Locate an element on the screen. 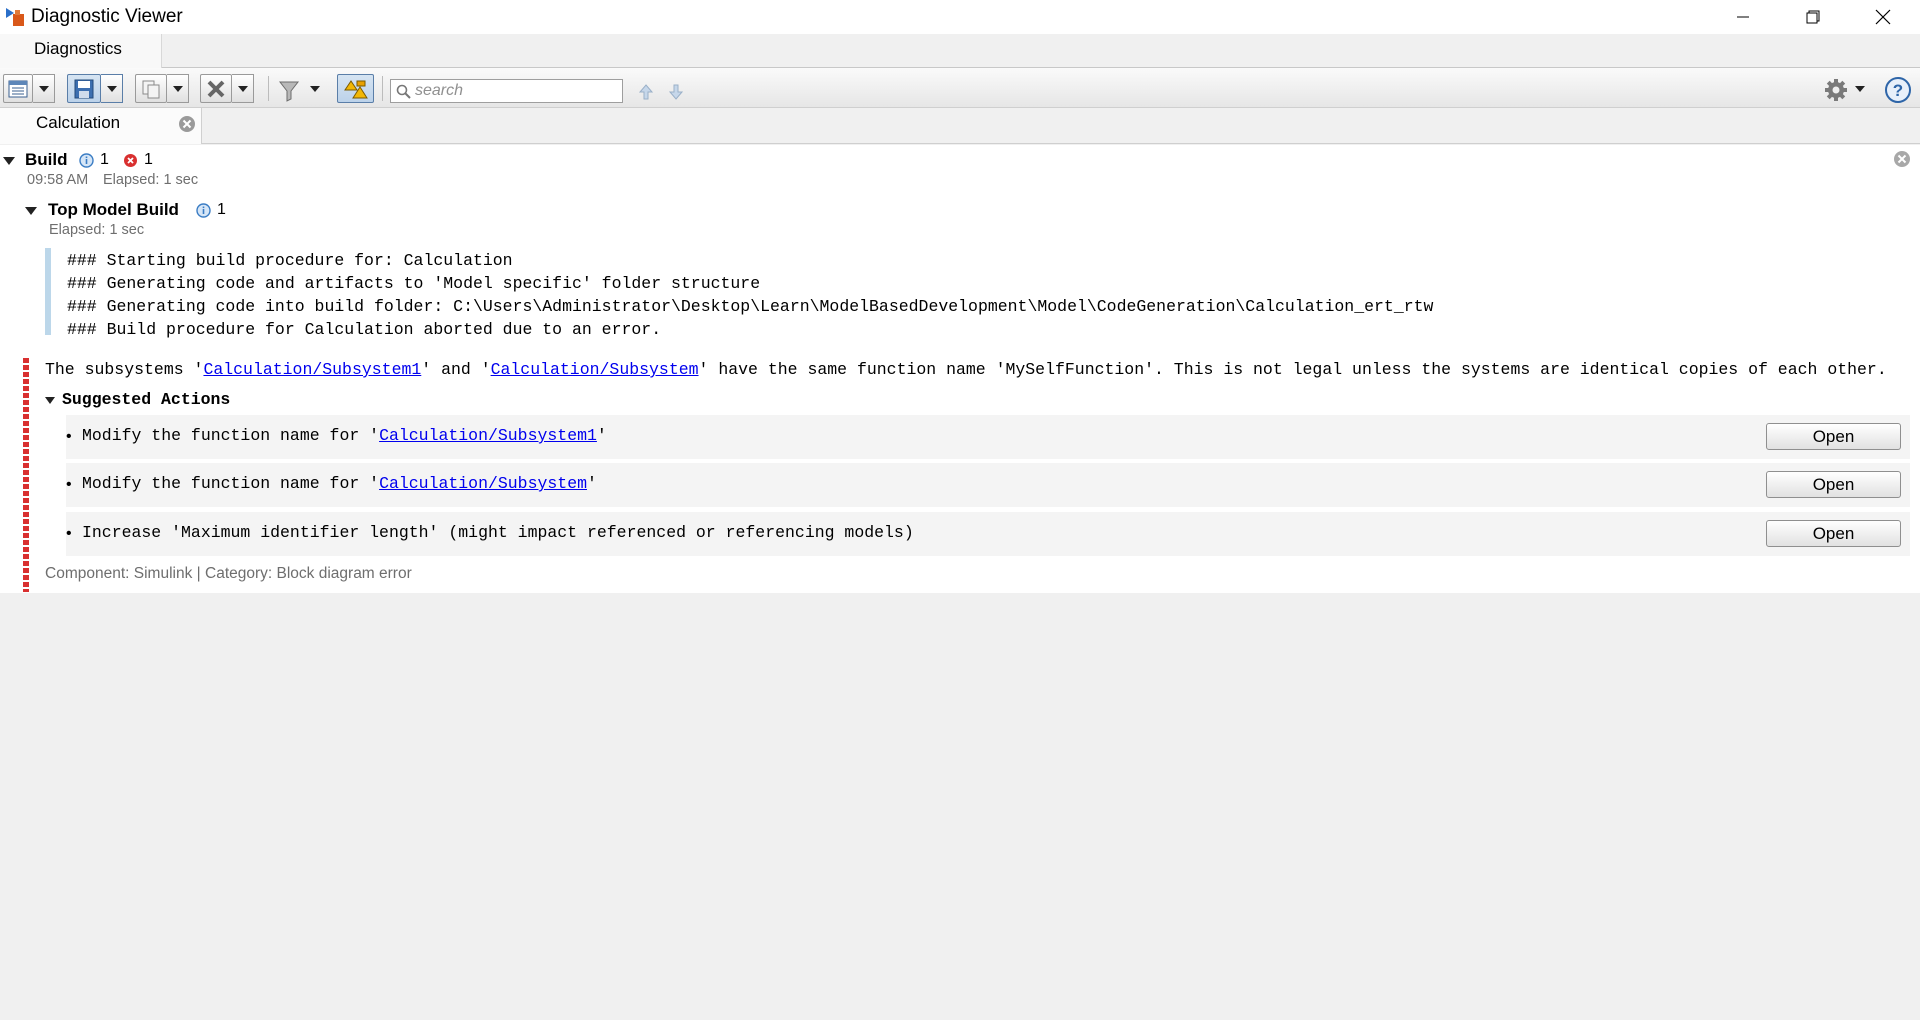 This screenshot has height=1020, width=1920. previous-button is located at coordinates (646, 92).